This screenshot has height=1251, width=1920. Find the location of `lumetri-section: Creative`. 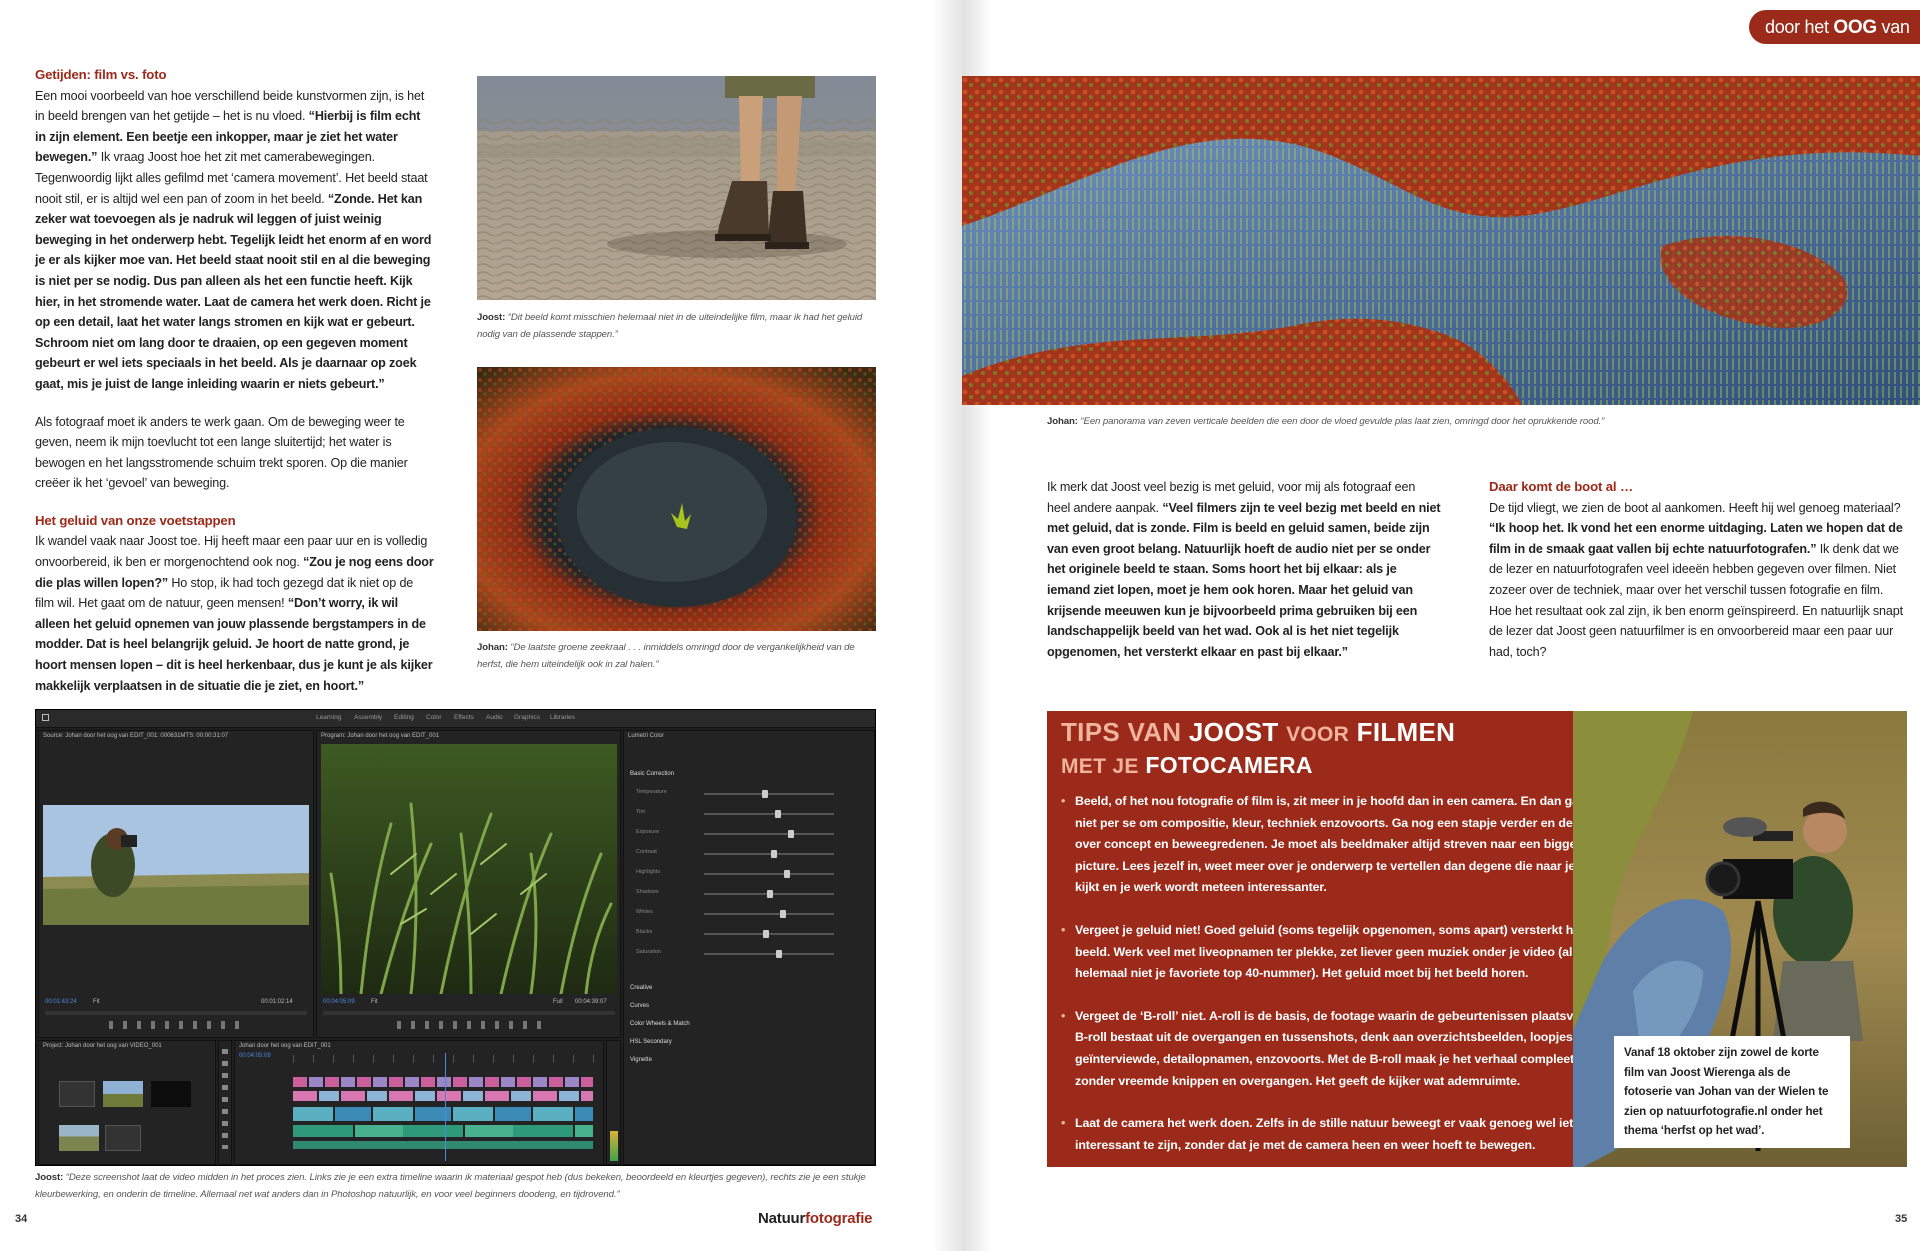

lumetri-section: Creative is located at coordinates (641, 988).